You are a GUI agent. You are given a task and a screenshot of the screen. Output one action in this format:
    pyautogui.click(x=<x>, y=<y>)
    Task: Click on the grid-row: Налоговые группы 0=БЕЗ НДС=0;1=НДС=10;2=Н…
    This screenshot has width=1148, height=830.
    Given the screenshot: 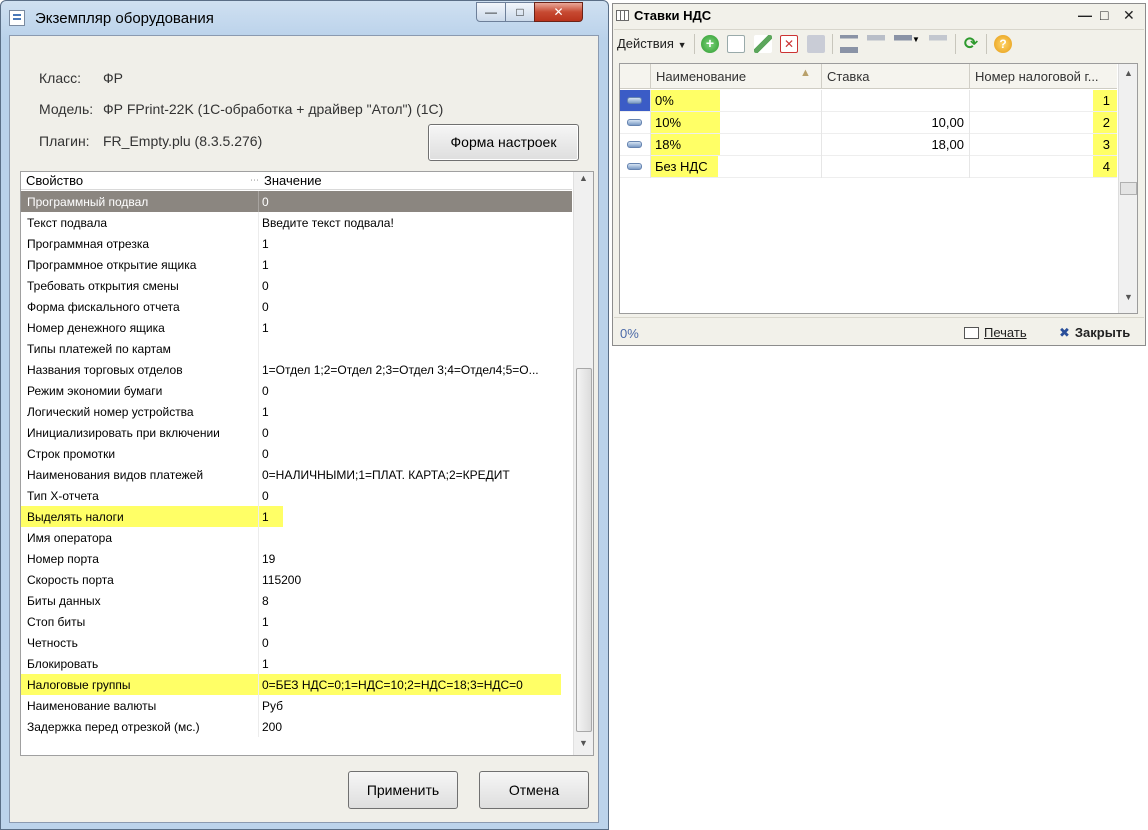 What is the action you would take?
    pyautogui.click(x=296, y=684)
    